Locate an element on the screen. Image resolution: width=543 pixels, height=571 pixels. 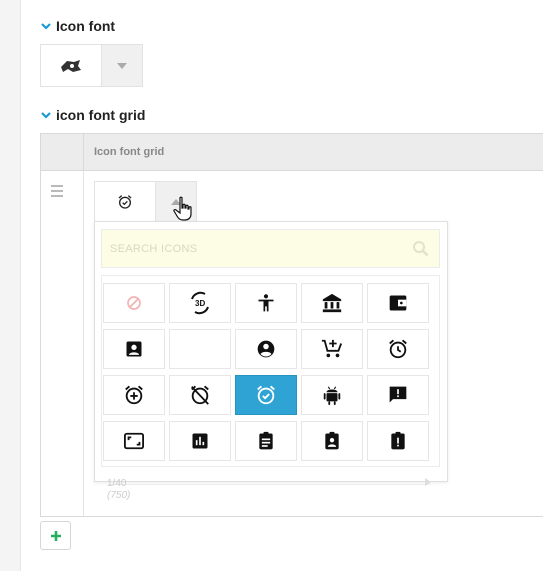
assignment-late-icon is located at coordinates (398, 440).